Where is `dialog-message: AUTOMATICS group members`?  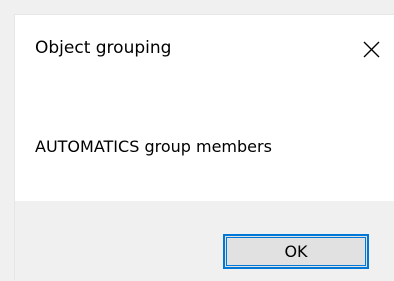
dialog-message: AUTOMATICS group members is located at coordinates (153, 146).